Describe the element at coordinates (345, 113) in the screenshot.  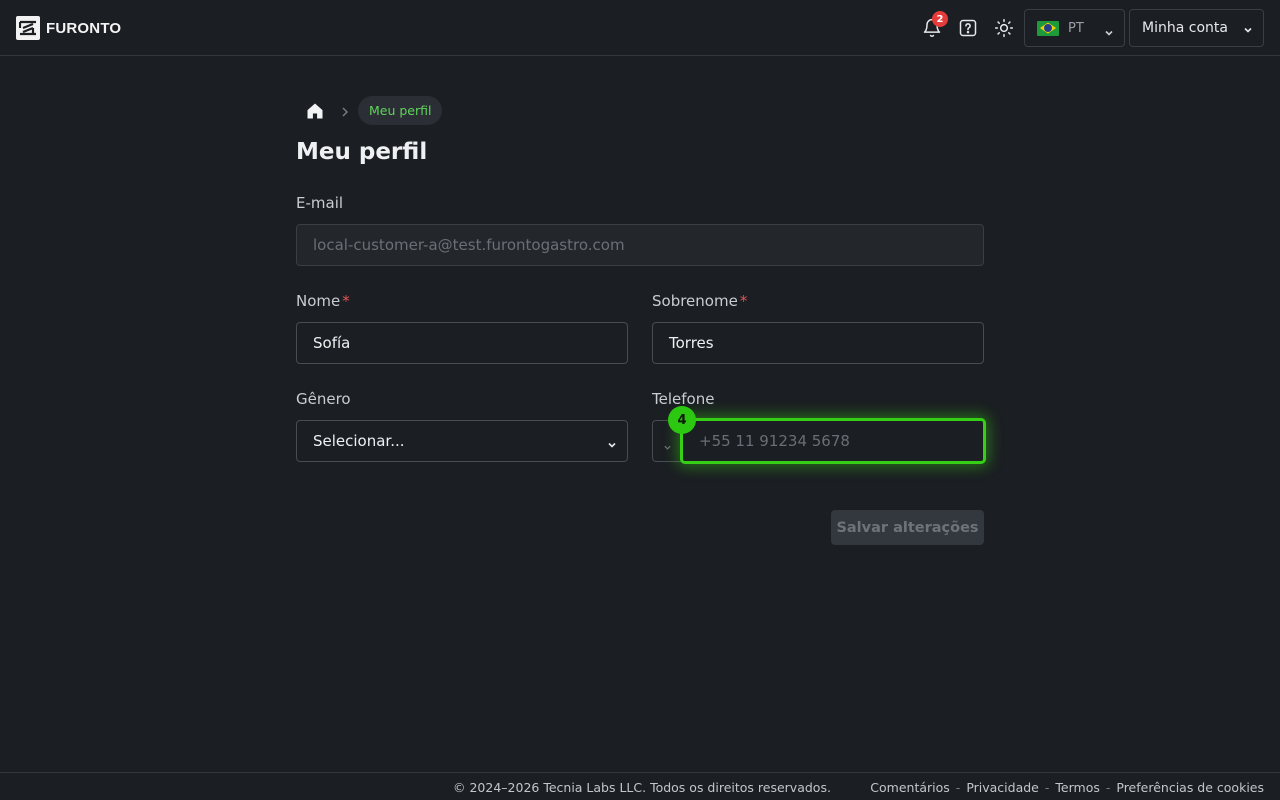
I see `chevron-right-icon` at that location.